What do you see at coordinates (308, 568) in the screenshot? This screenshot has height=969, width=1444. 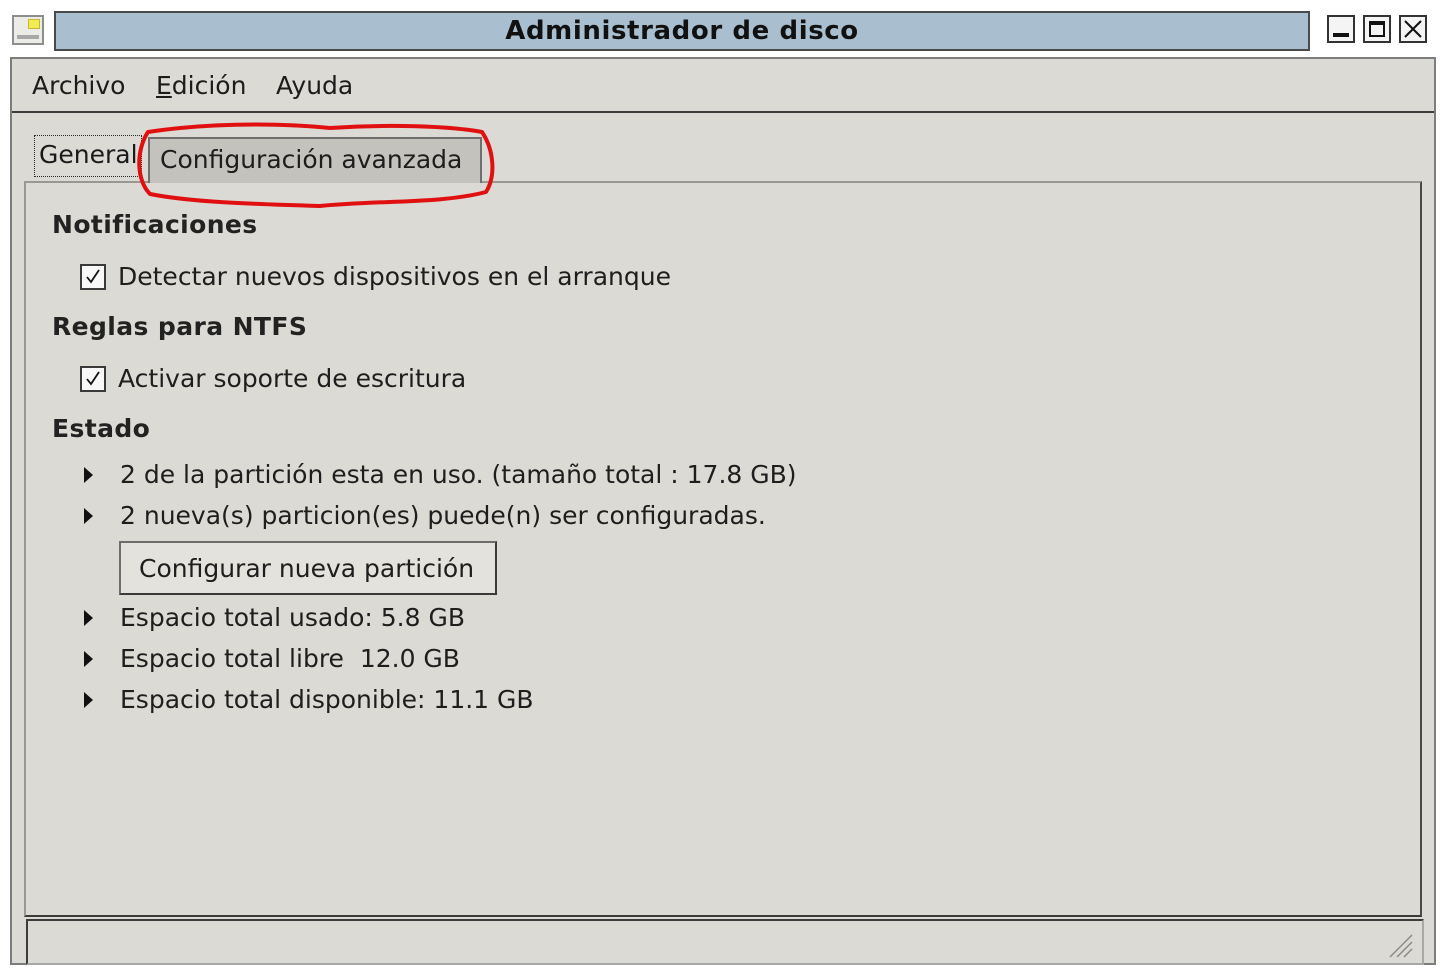 I see `configure-new-partition-button: Configurar nueva partición` at bounding box center [308, 568].